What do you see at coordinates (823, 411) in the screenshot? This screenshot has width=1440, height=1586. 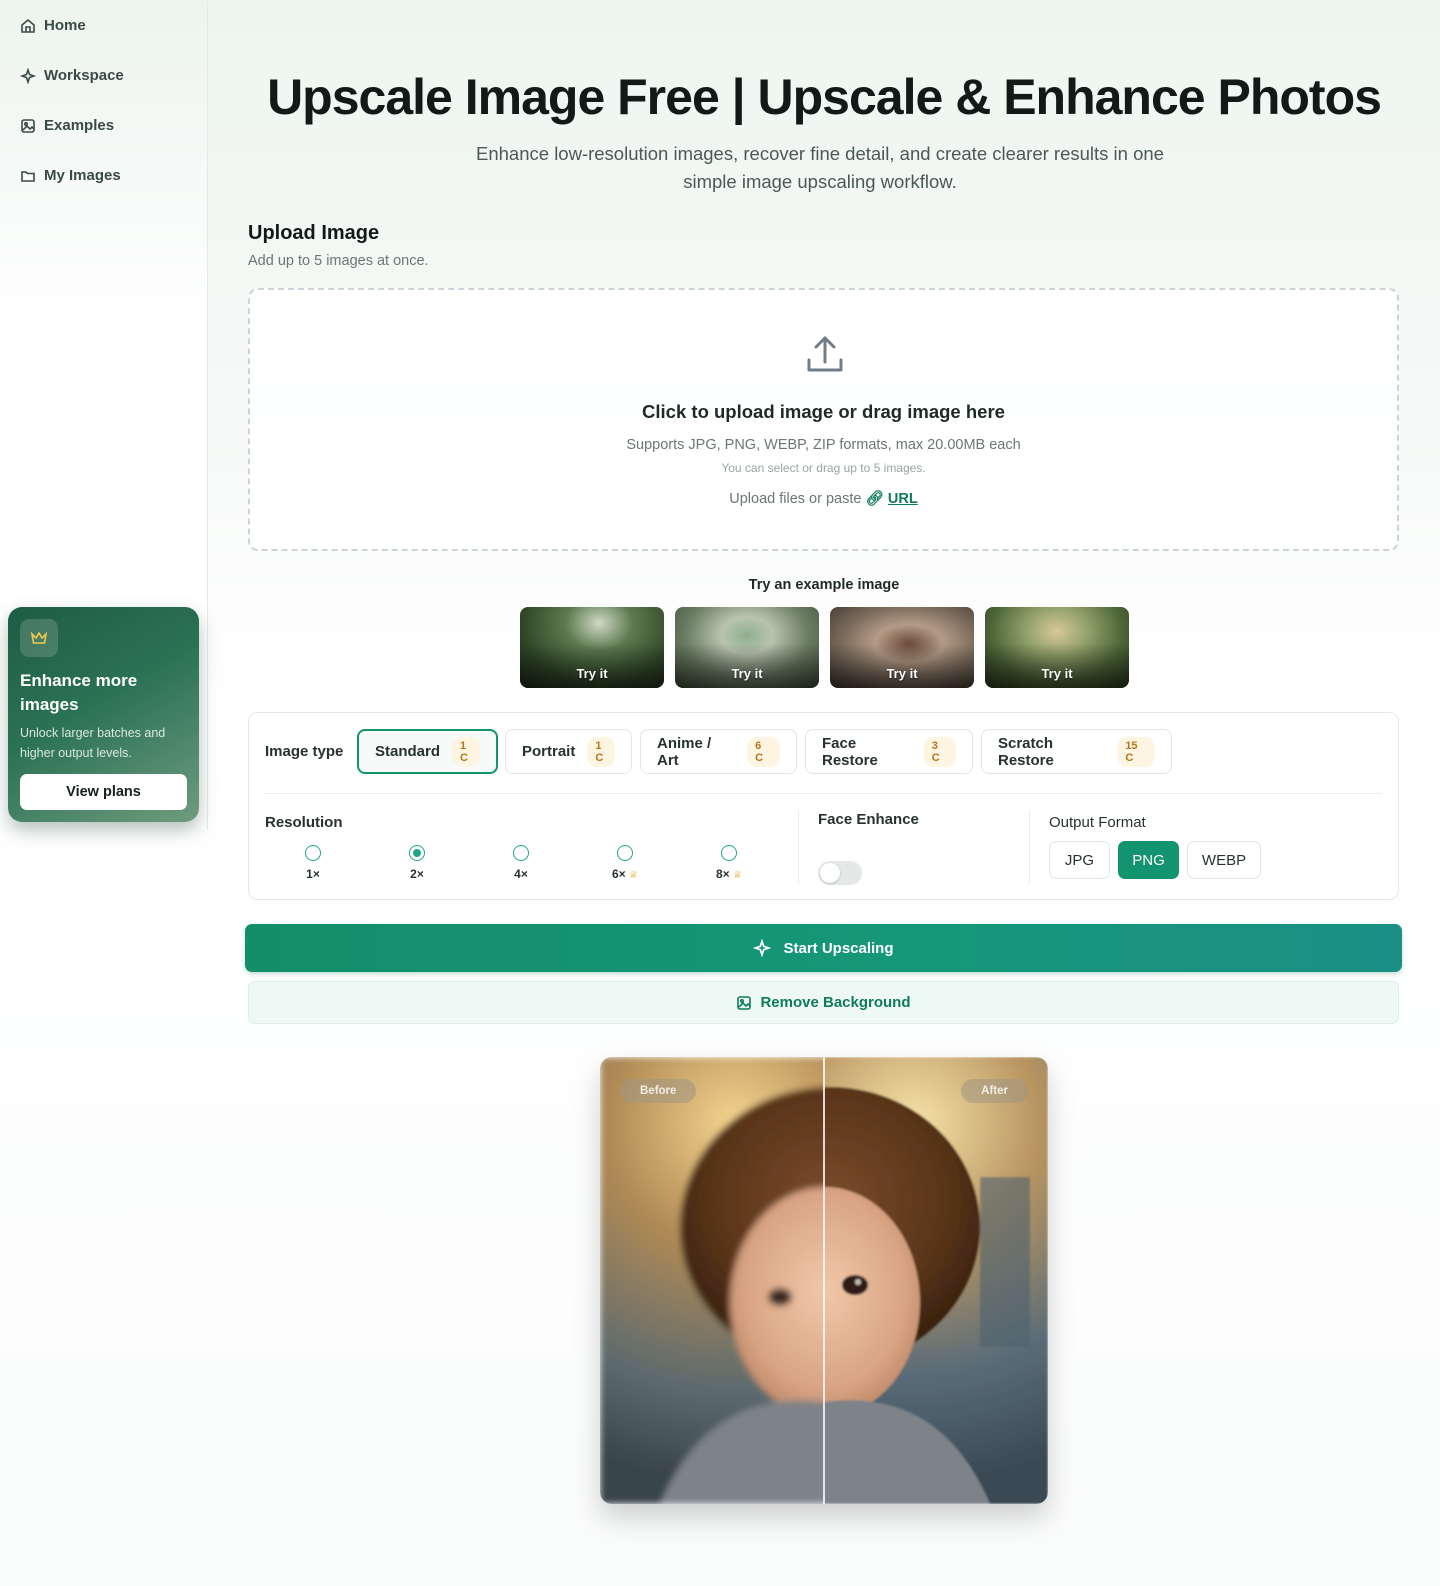 I see `dropzone-title: Click to upload image or drag image here` at bounding box center [823, 411].